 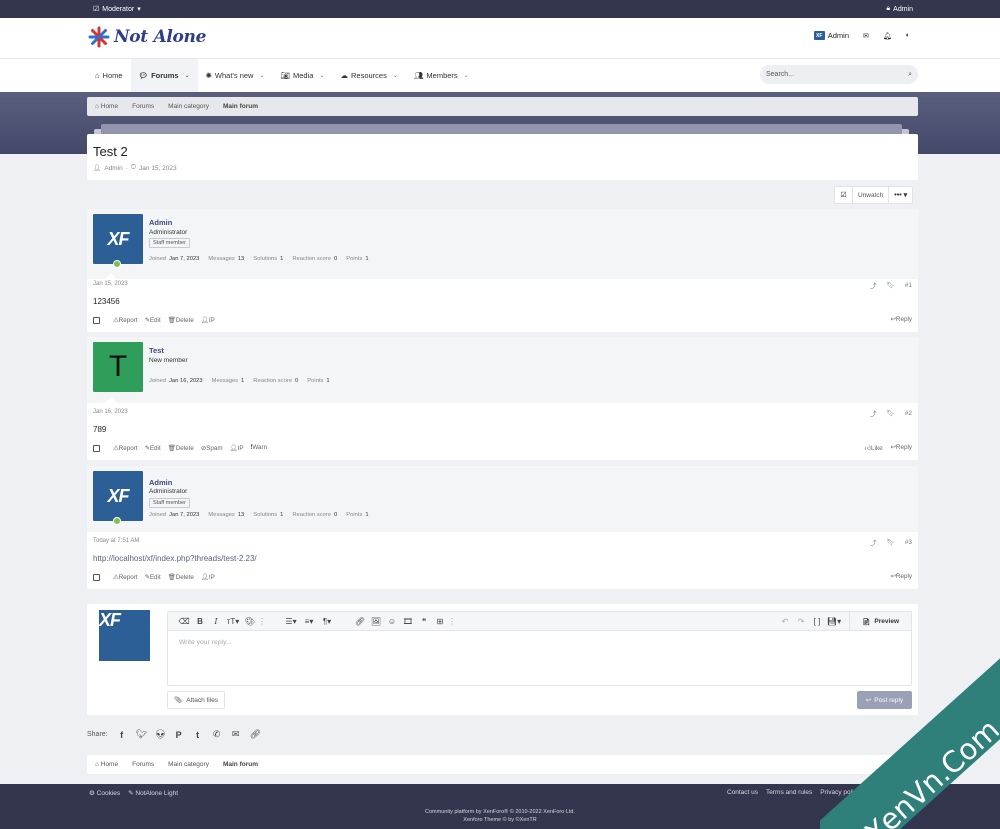 What do you see at coordinates (900, 195) in the screenshot?
I see `more-options-button: ••• ▾` at bounding box center [900, 195].